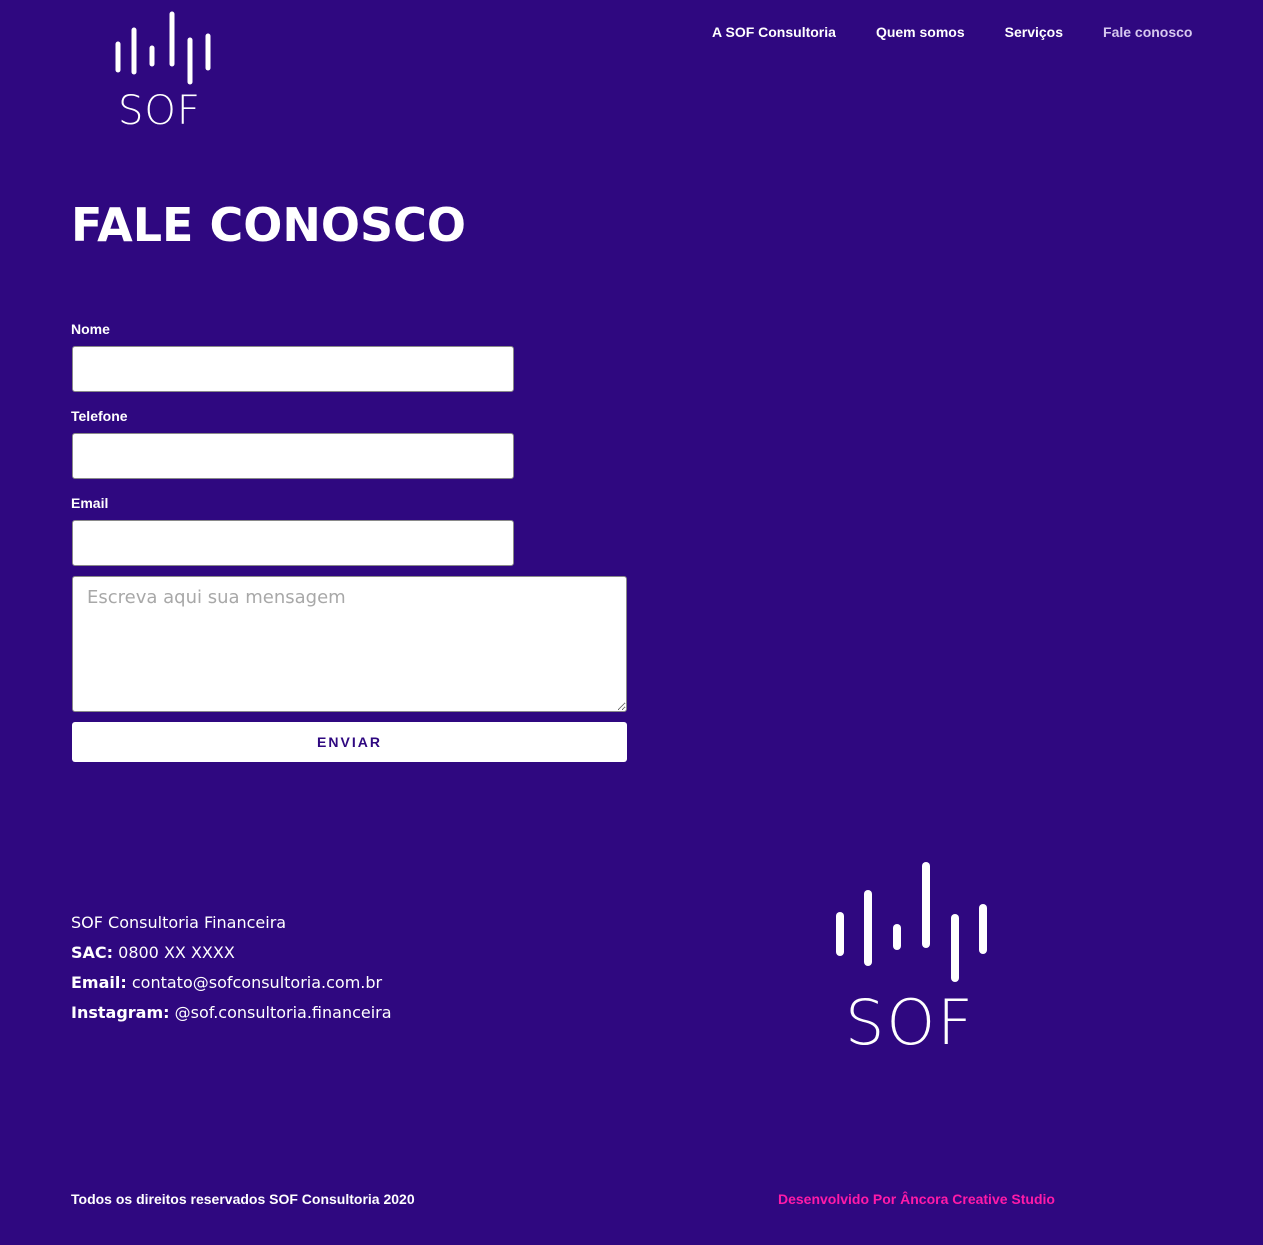 The width and height of the screenshot is (1263, 1245). I want to click on name-field, so click(293, 369).